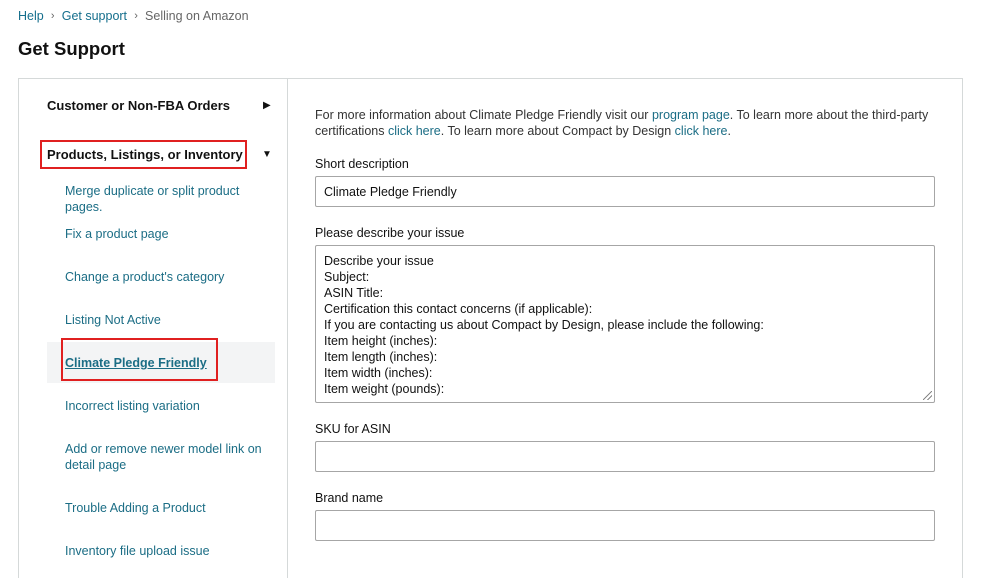  I want to click on sku-input, so click(625, 456).